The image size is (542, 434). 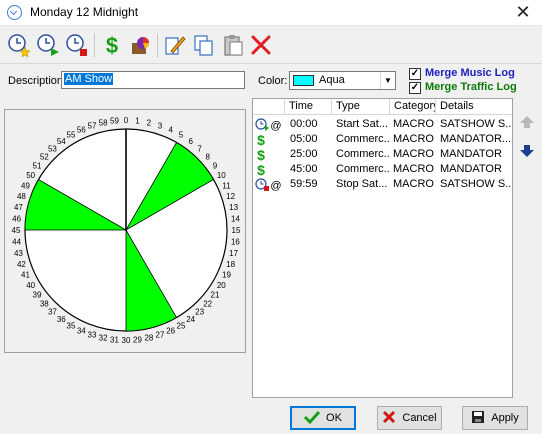 I want to click on merge-traffic-checkbox: ✓, so click(x=415, y=88).